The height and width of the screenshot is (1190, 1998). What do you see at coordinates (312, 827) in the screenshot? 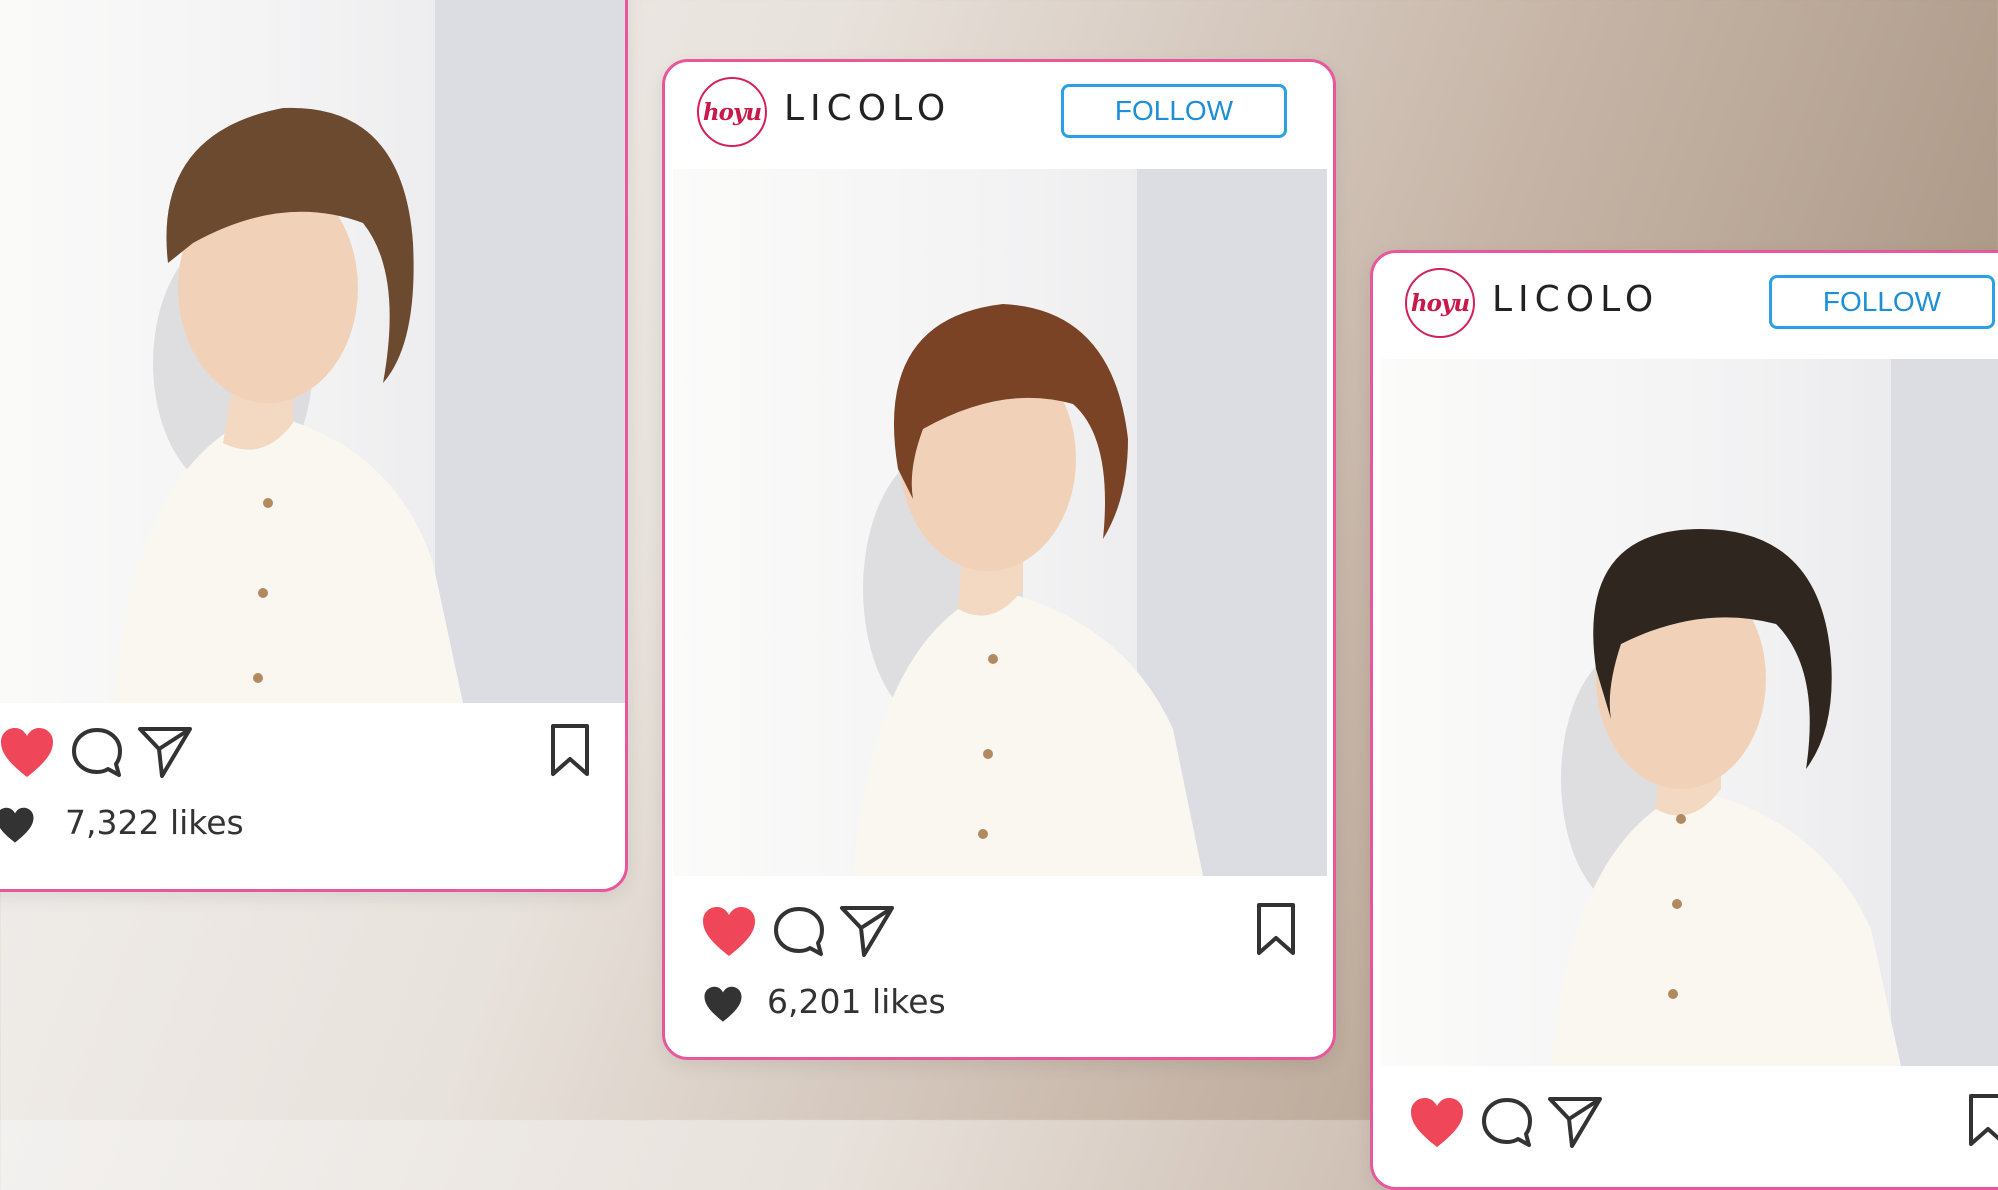
I see `likes-row: 7,322 likes` at bounding box center [312, 827].